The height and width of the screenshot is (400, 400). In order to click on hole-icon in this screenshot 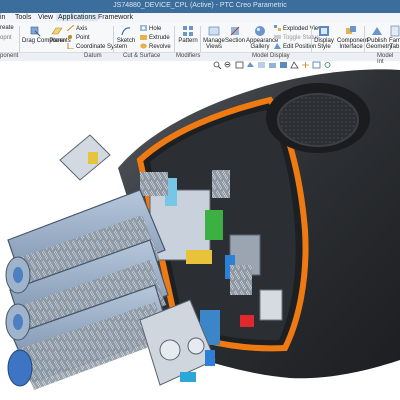, I will do `click(143, 28)`.